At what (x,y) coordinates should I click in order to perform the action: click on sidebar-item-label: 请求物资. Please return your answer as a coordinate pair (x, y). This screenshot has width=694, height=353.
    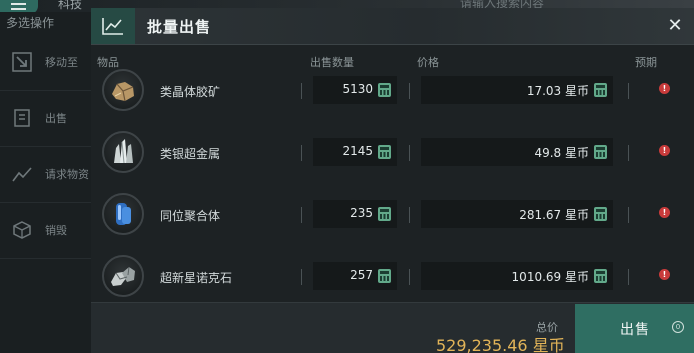
    Looking at the image, I should click on (67, 174).